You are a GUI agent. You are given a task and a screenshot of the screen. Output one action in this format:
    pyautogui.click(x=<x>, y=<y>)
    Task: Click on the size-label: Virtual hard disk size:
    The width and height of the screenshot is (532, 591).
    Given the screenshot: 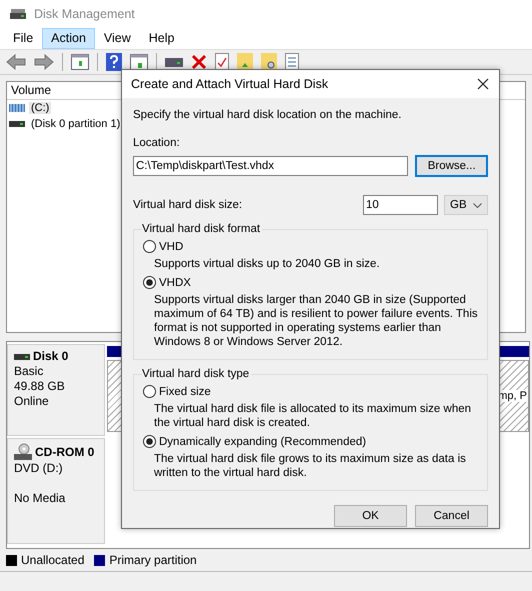 What is the action you would take?
    pyautogui.click(x=188, y=205)
    